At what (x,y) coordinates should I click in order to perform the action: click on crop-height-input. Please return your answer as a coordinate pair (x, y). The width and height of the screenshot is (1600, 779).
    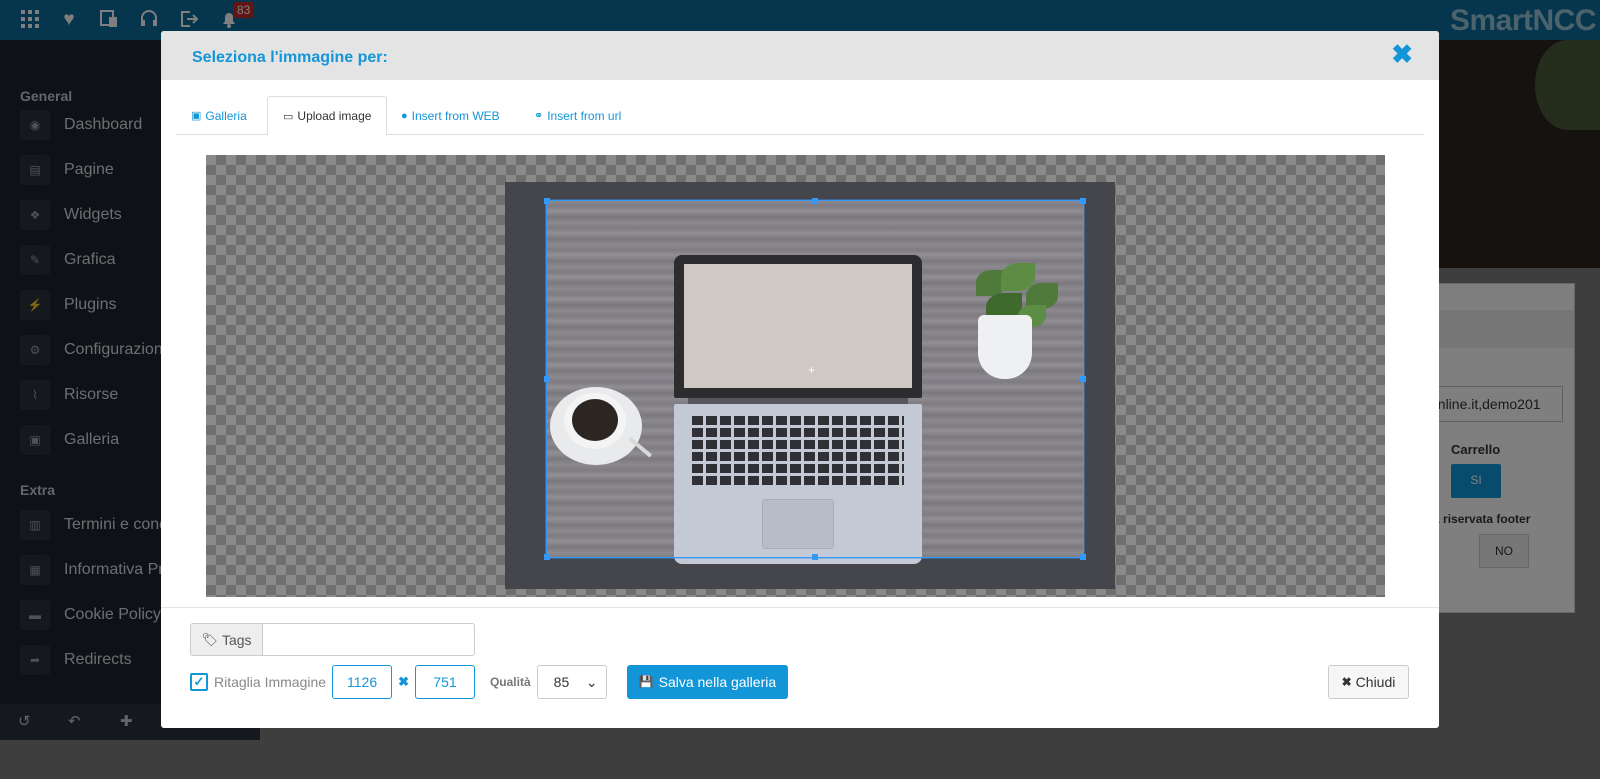
    Looking at the image, I should click on (444, 682).